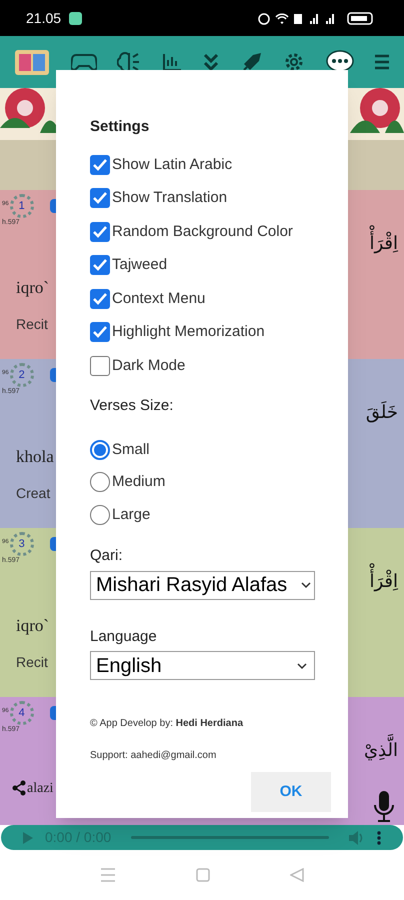  Describe the element at coordinates (35, 457) in the screenshot. I see `latin-text: khola` at that location.